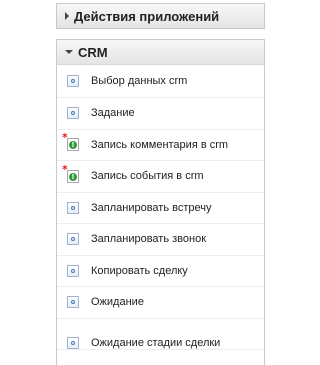 This screenshot has width=320, height=365. What do you see at coordinates (139, 81) in the screenshot?
I see `item-label: Выбор данных crm` at bounding box center [139, 81].